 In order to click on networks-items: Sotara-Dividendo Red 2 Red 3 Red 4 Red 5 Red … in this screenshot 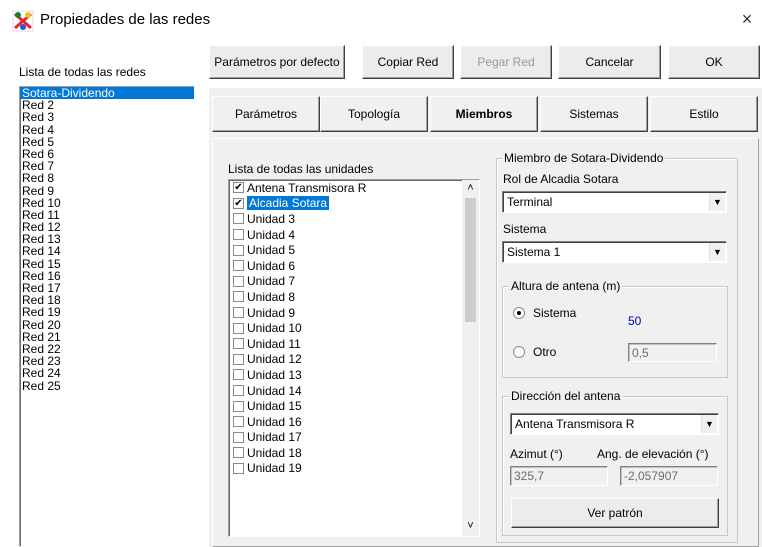, I will do `click(107, 239)`.